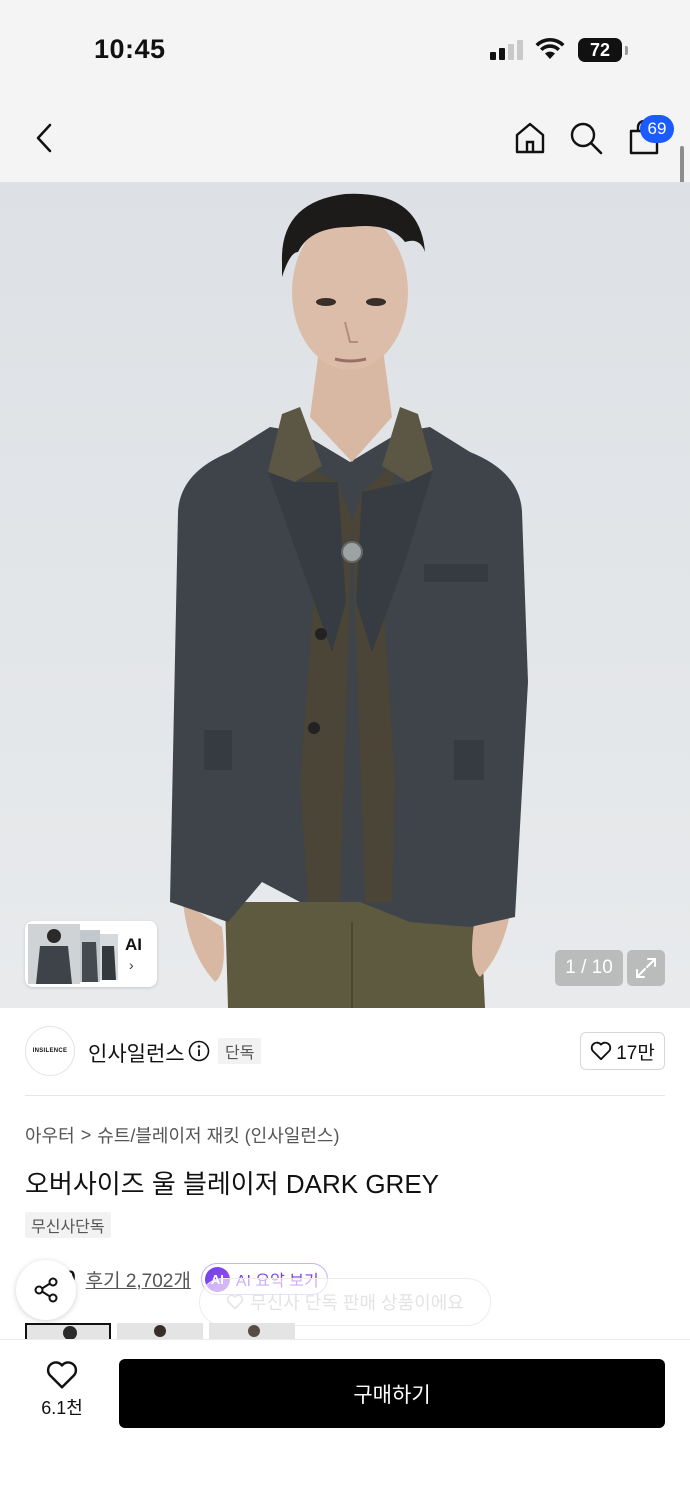 The height and width of the screenshot is (1500, 690). I want to click on home-icon, so click(530, 138).